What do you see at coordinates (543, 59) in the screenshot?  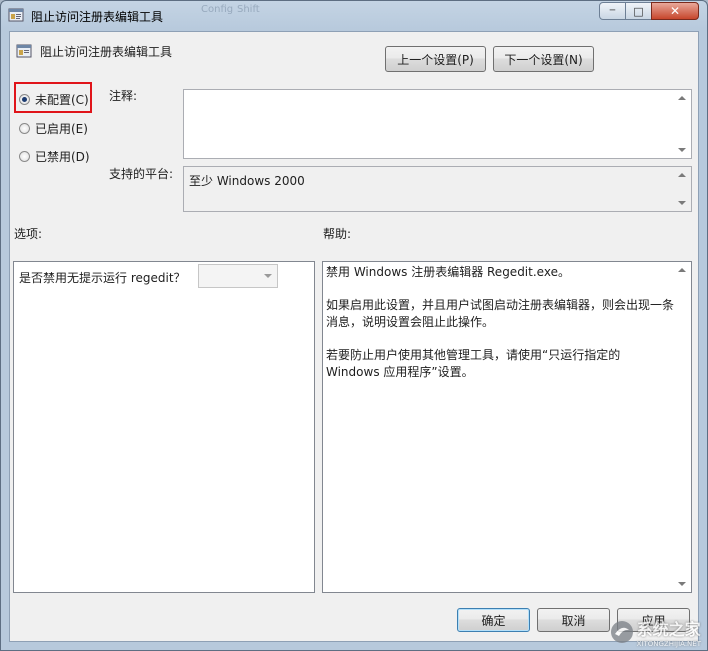 I see `next-setting-button: 下一个设置(N)` at bounding box center [543, 59].